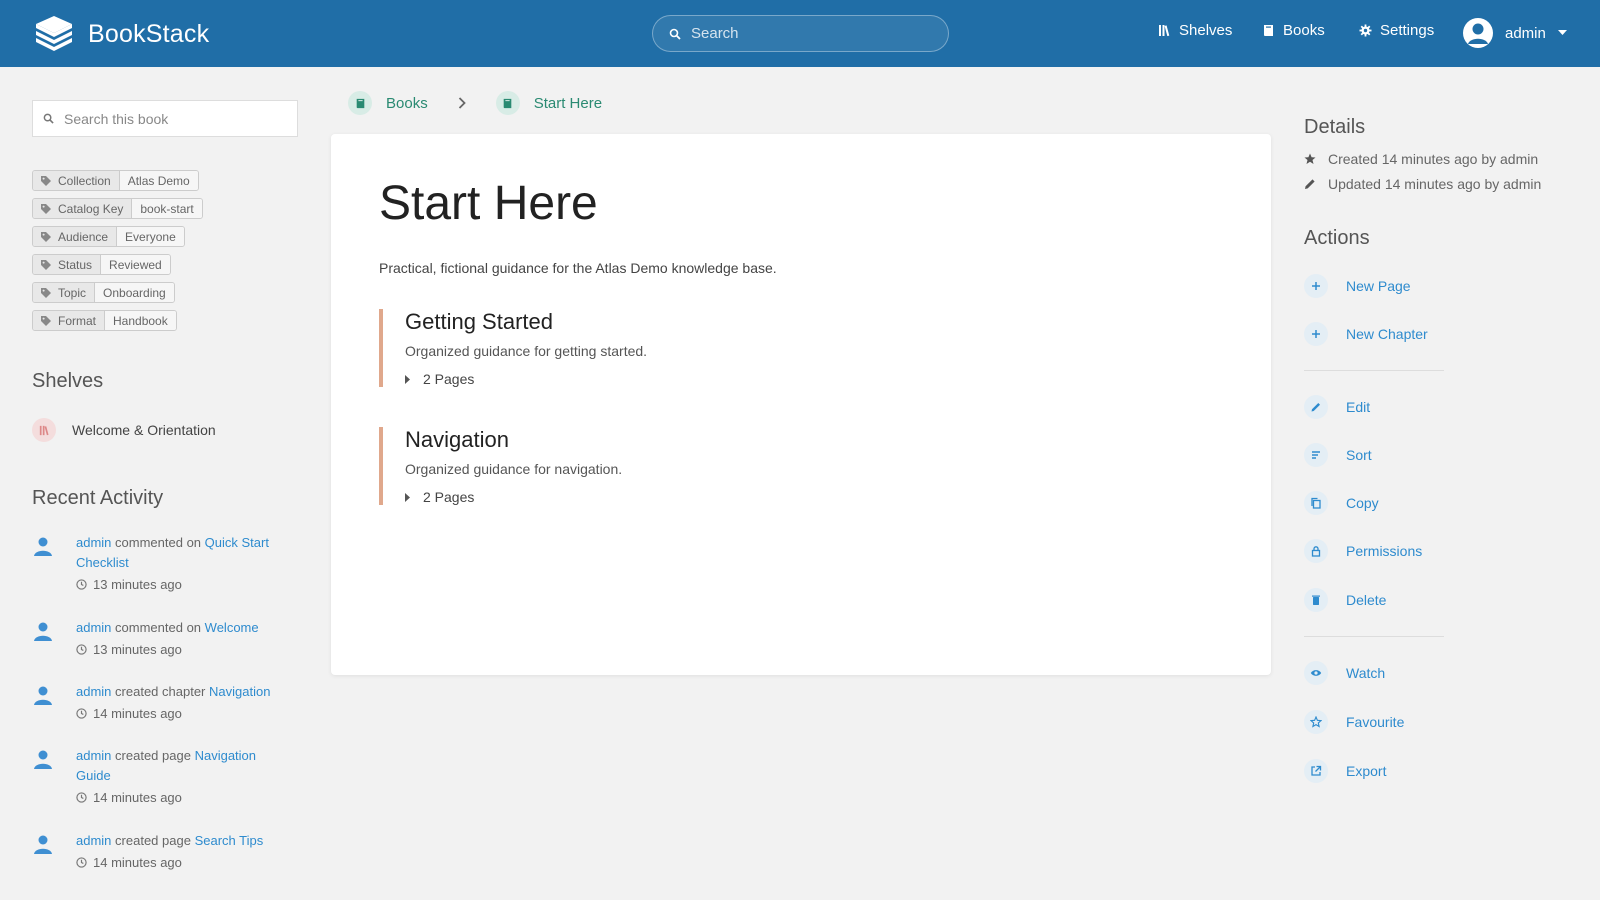 Image resolution: width=1600 pixels, height=900 pixels. I want to click on chapter-description: Organized guidance for navigation., so click(514, 469).